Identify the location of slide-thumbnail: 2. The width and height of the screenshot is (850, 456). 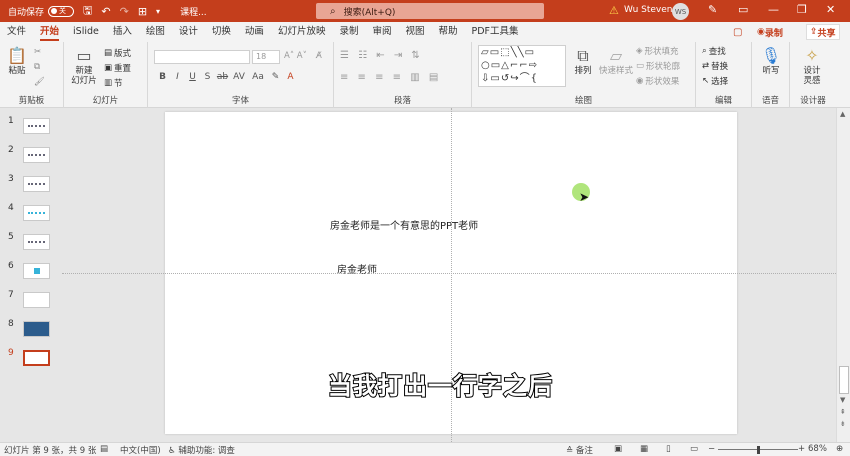
(31, 155).